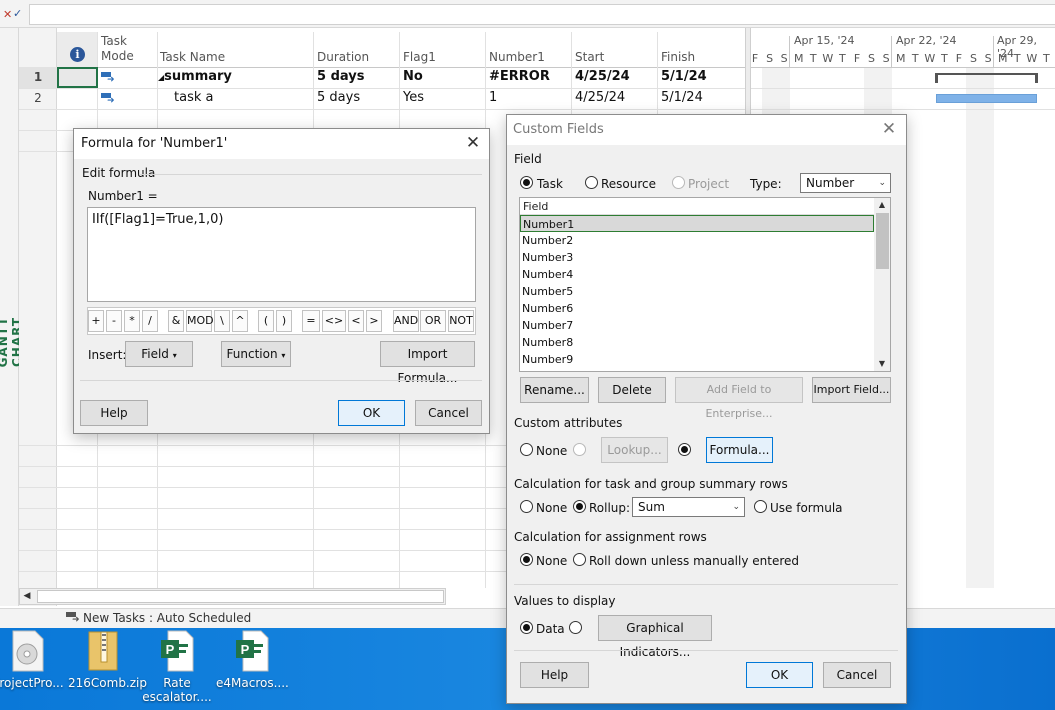 Image resolution: width=1055 pixels, height=710 pixels. Describe the element at coordinates (96, 321) in the screenshot. I see `operator-button: +` at that location.